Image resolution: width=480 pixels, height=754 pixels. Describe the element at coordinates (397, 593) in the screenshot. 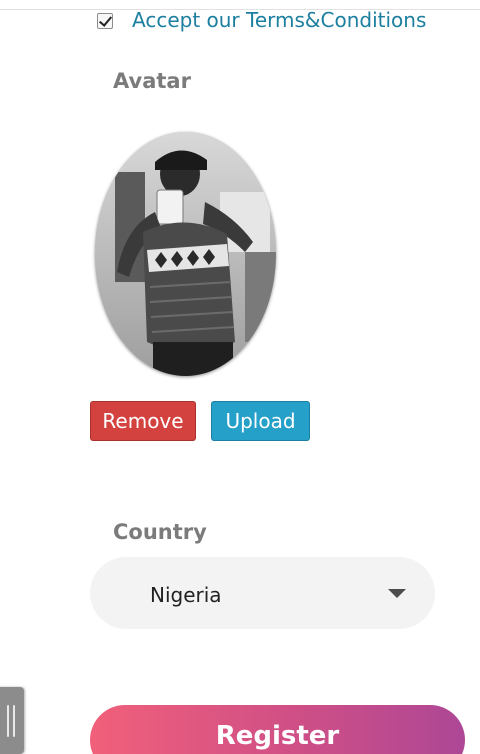

I see `caret-down-icon` at that location.